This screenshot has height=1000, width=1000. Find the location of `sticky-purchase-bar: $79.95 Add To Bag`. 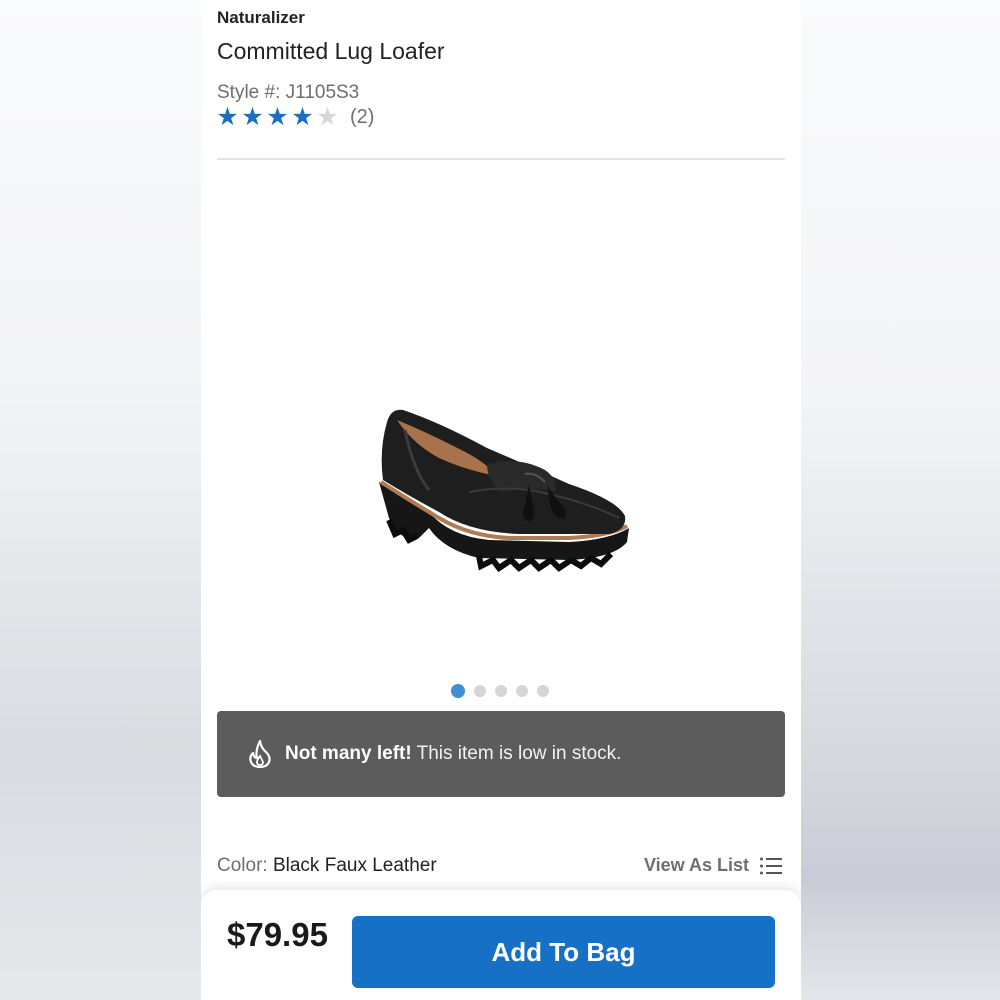

sticky-purchase-bar: $79.95 Add To Bag is located at coordinates (501, 945).